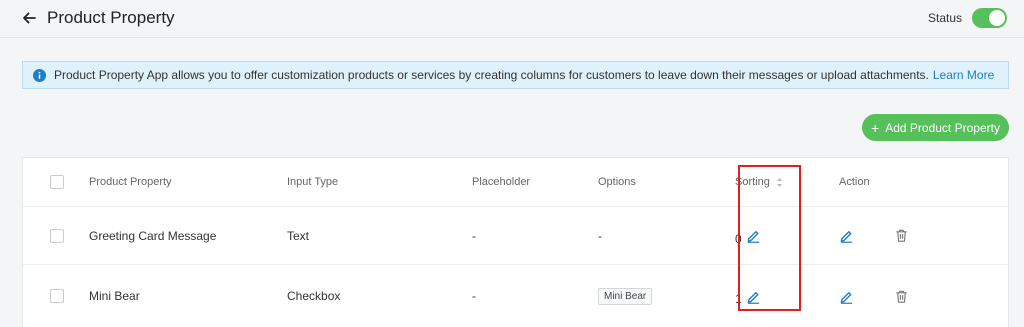 This screenshot has width=1024, height=327. Describe the element at coordinates (963, 75) in the screenshot. I see `learn-more-link: Learn More` at that location.